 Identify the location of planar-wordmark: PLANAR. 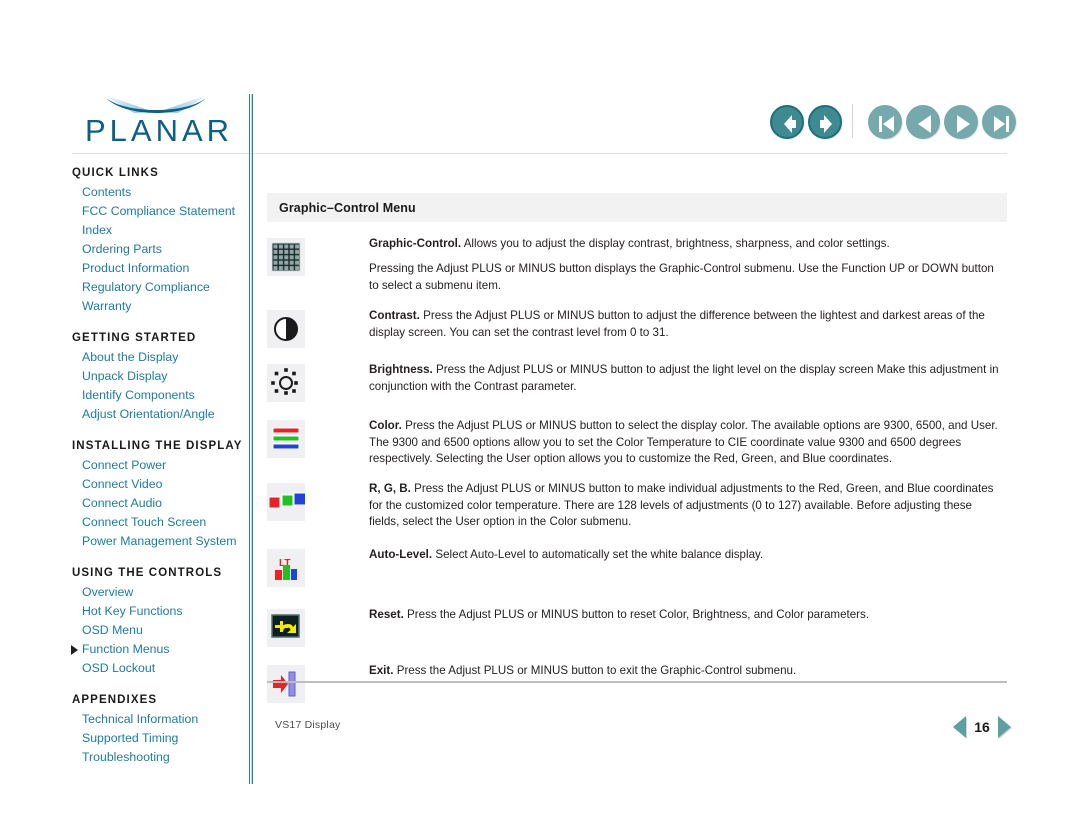
(159, 130).